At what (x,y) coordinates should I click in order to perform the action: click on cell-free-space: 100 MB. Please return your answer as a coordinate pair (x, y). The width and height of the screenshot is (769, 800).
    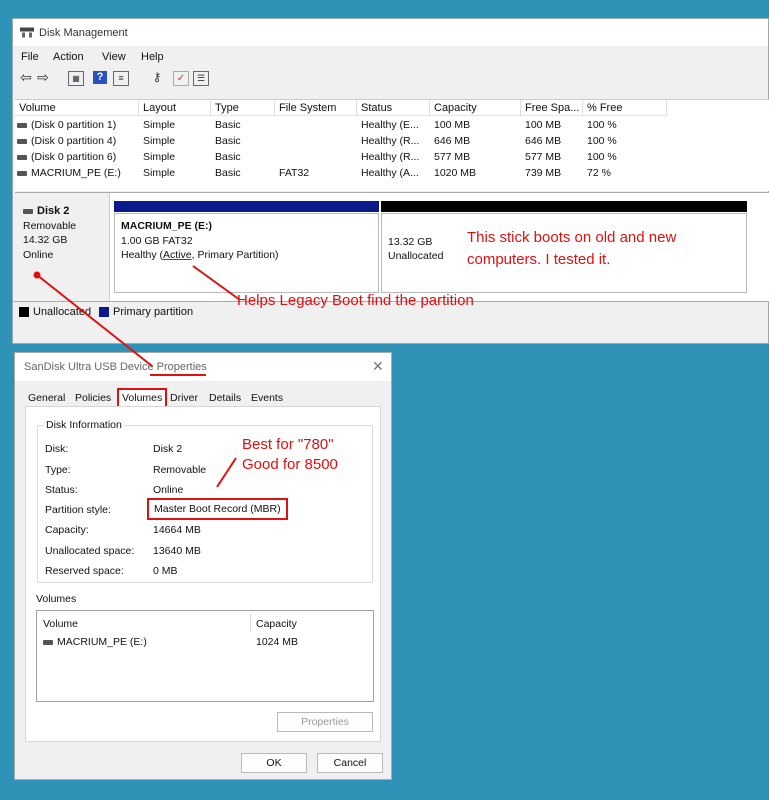
    Looking at the image, I should click on (543, 125).